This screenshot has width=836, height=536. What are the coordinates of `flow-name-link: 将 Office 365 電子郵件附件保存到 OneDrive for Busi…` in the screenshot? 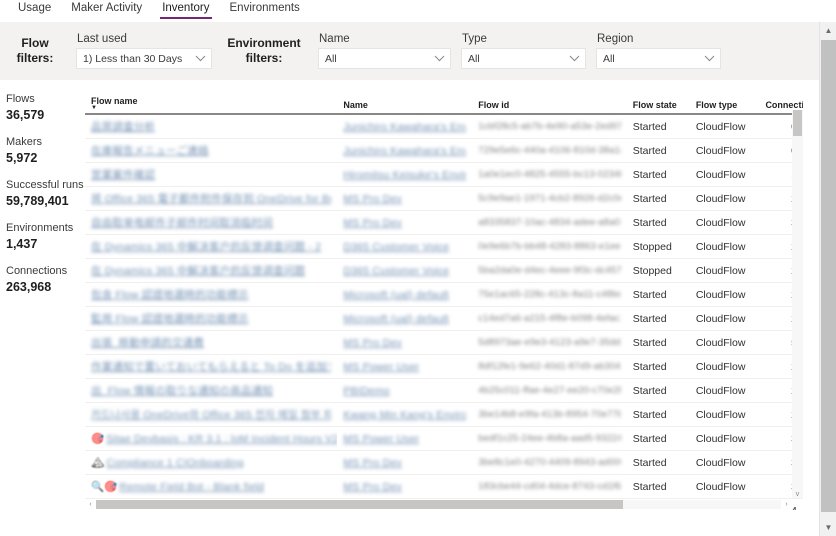 It's located at (211, 198).